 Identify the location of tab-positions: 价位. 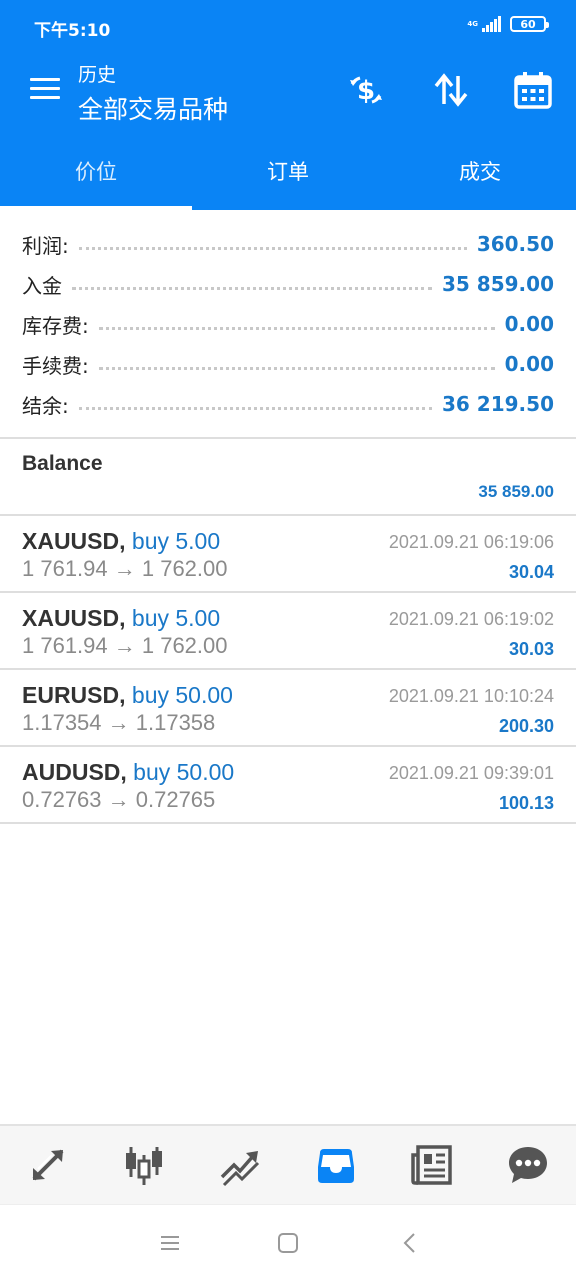
(96, 172).